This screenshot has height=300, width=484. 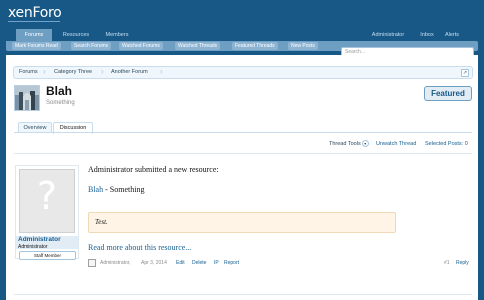 What do you see at coordinates (141, 46) in the screenshot?
I see `subnav-watched-forums: Watched Forums` at bounding box center [141, 46].